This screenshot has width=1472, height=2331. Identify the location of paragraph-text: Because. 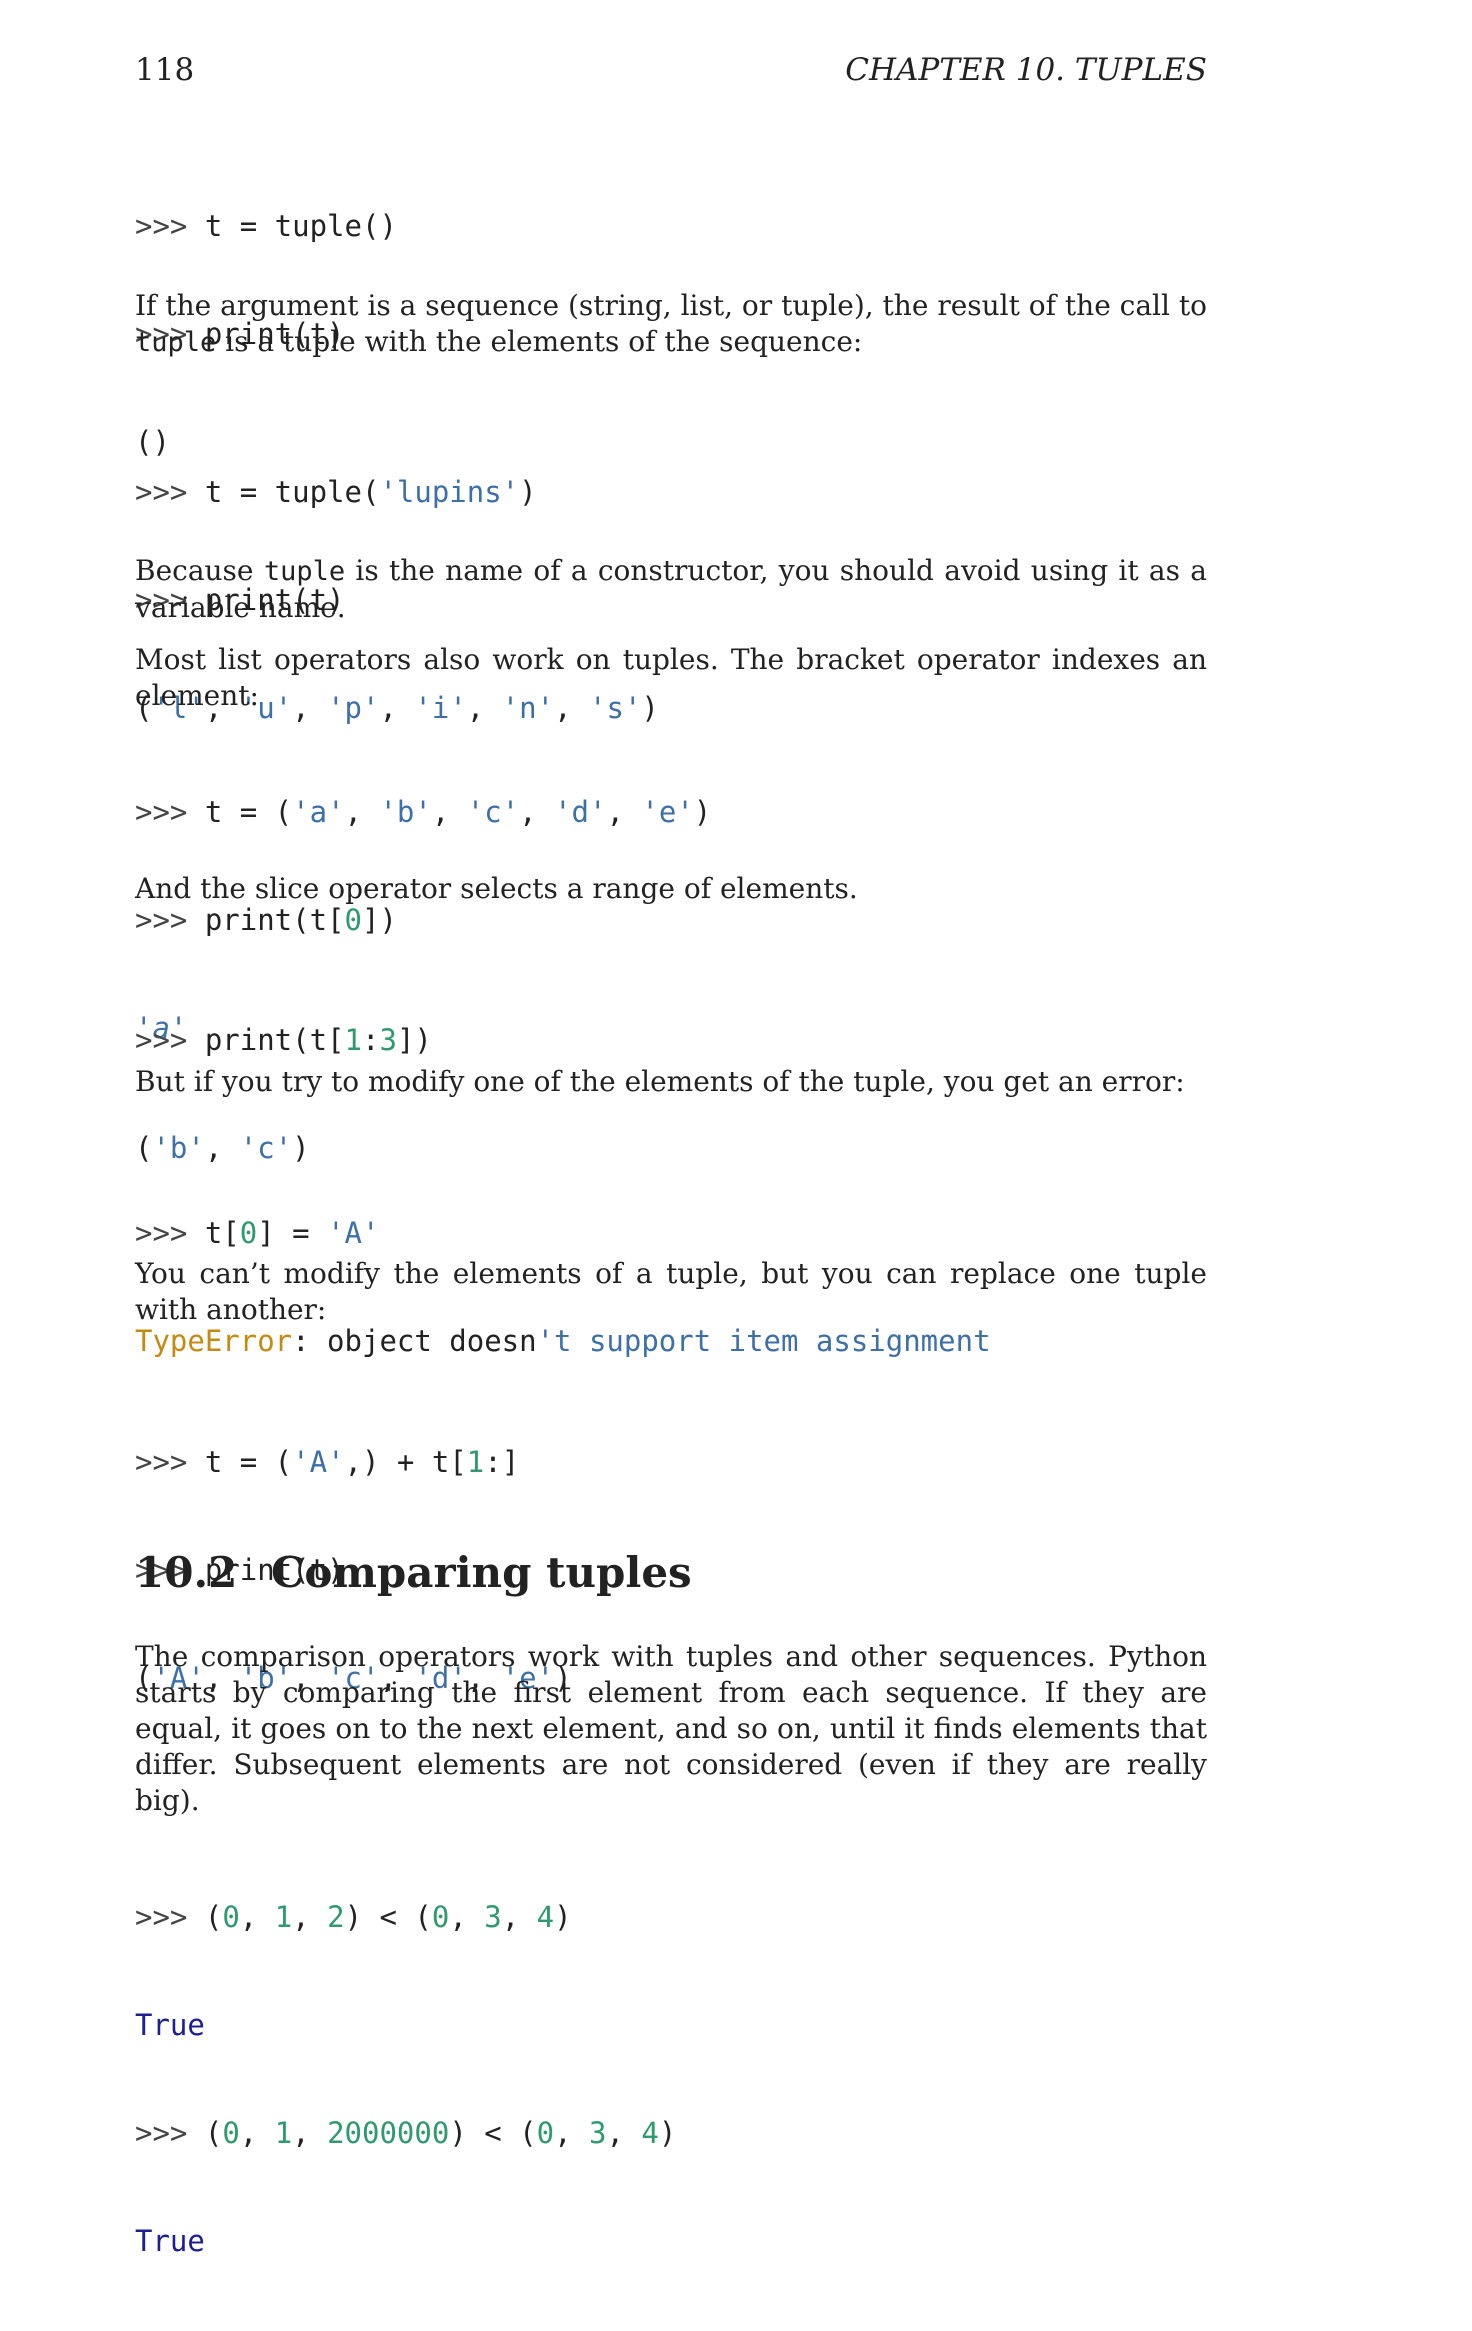
(199, 570).